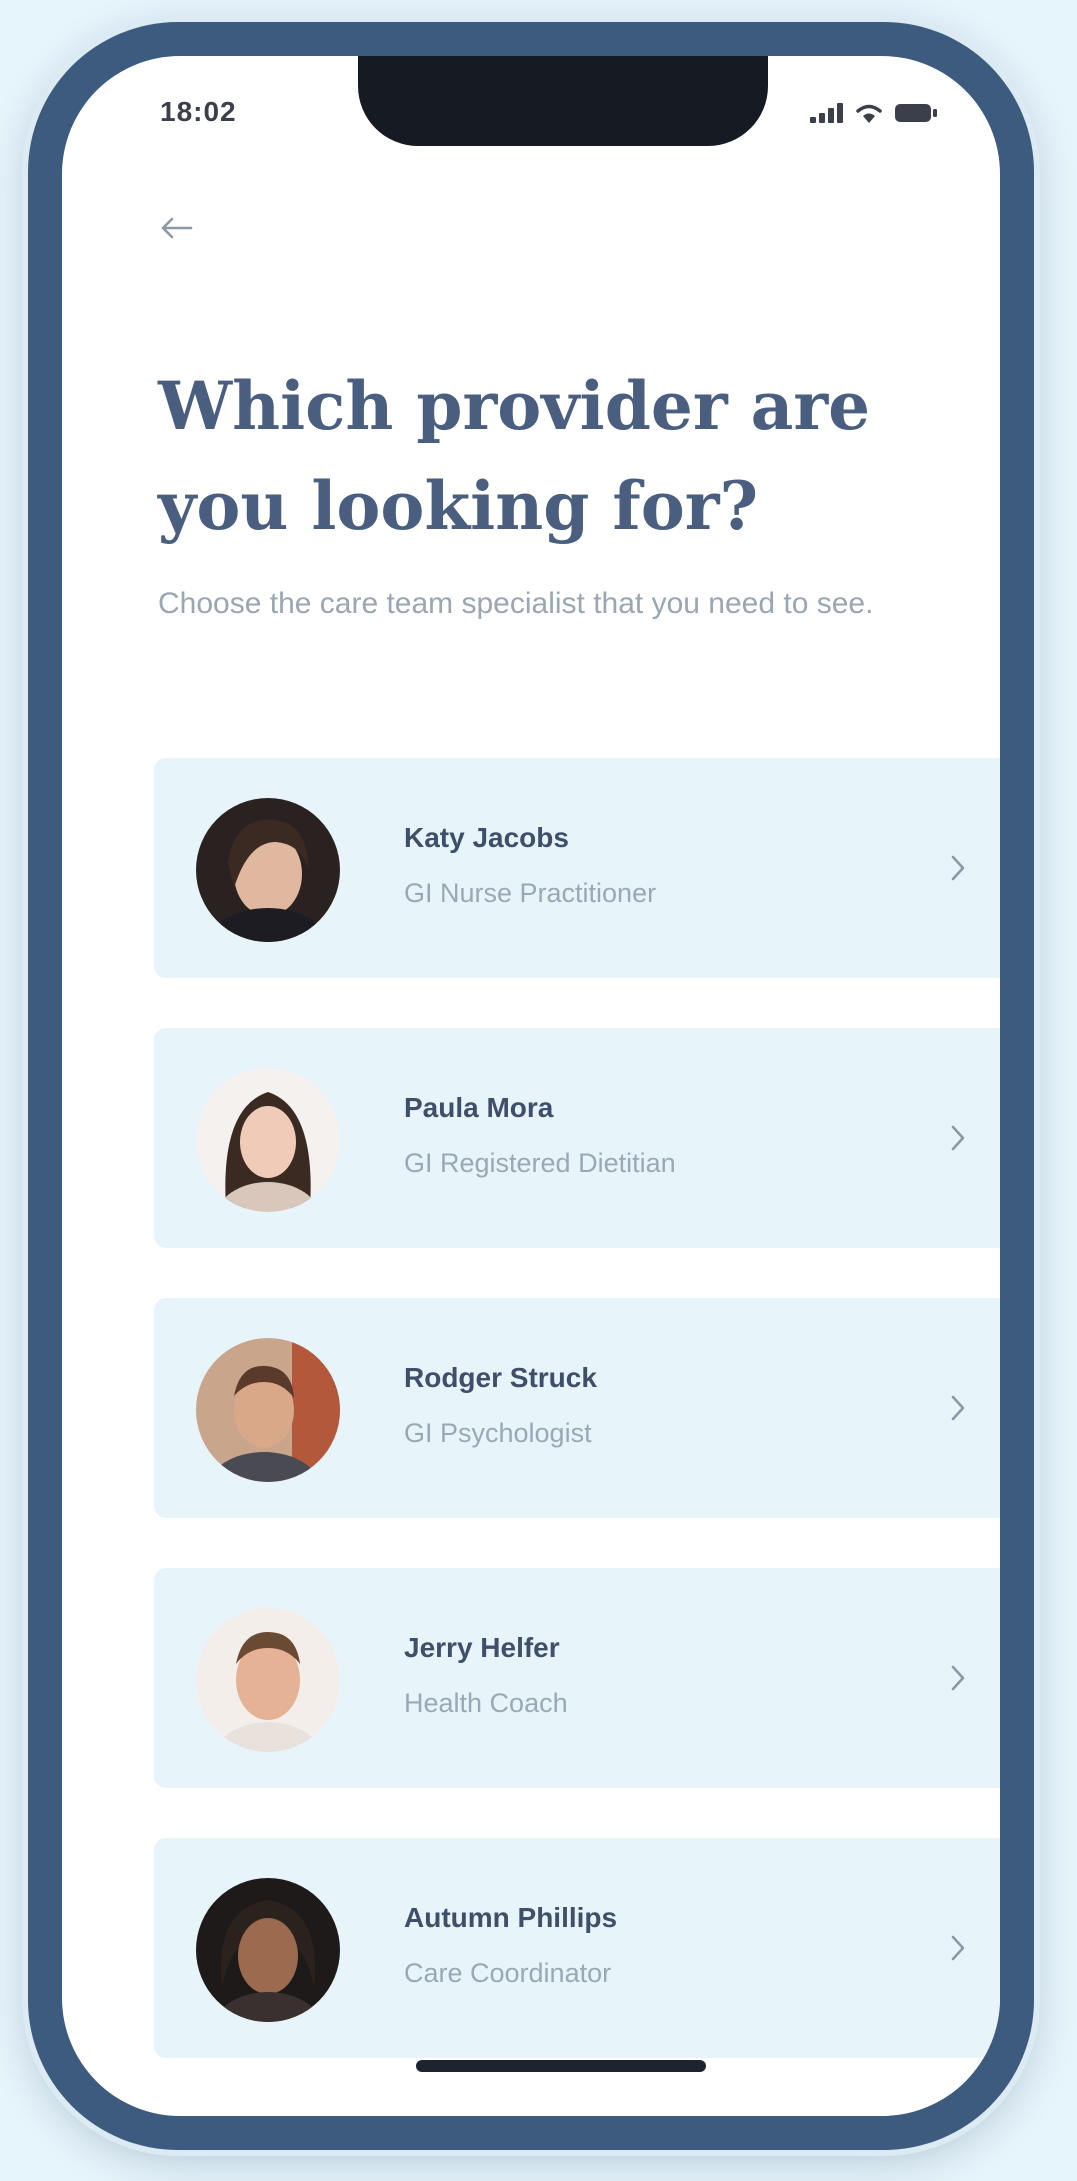 This screenshot has width=1077, height=2181. Describe the element at coordinates (198, 111) in the screenshot. I see `status-time: 18:02` at that location.